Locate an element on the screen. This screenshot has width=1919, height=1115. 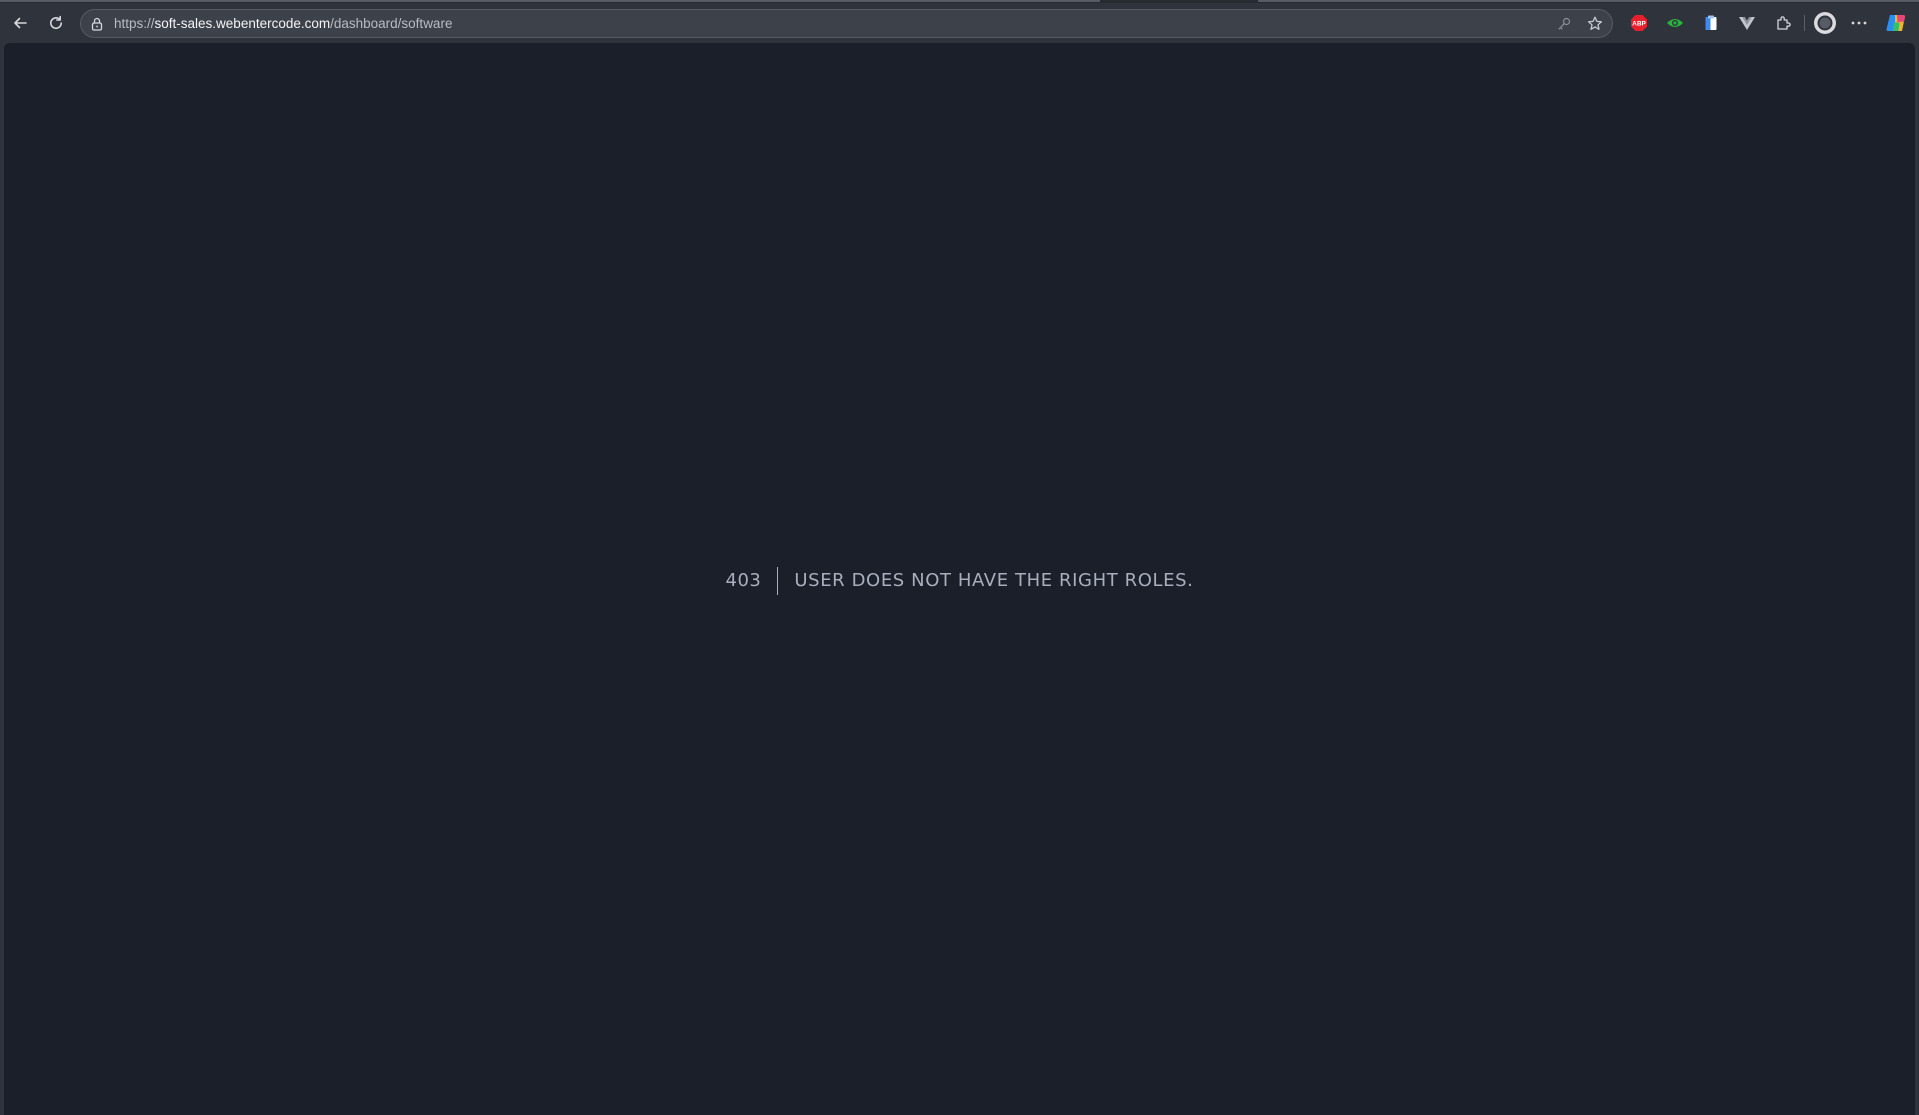
profile-icon is located at coordinates (1825, 23).